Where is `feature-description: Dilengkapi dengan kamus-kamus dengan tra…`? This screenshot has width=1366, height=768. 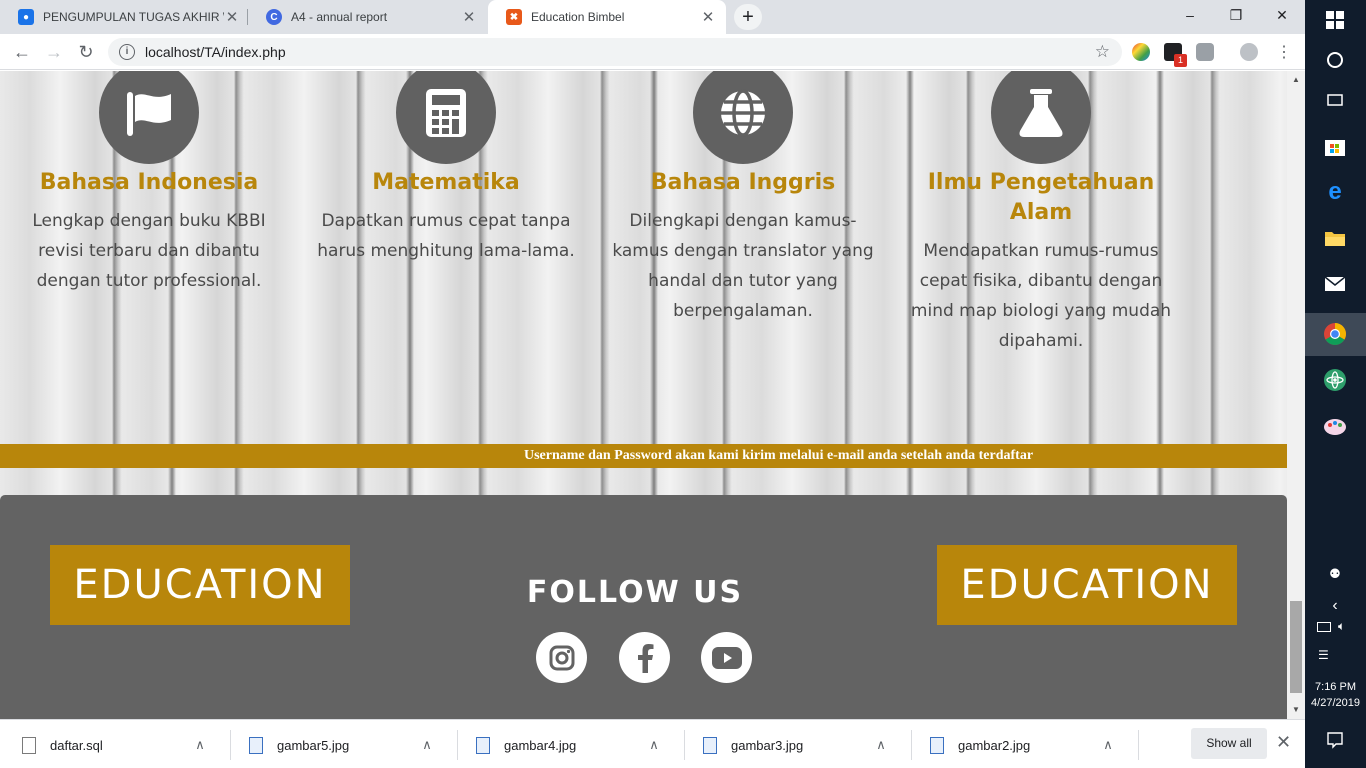
feature-description: Dilengkapi dengan kamus-kamus dengan tra… is located at coordinates (743, 266).